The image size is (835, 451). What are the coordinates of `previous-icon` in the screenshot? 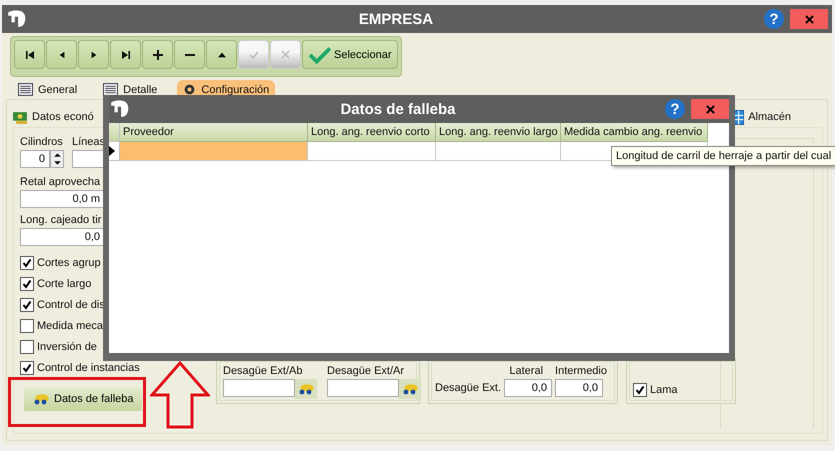 It's located at (62, 55).